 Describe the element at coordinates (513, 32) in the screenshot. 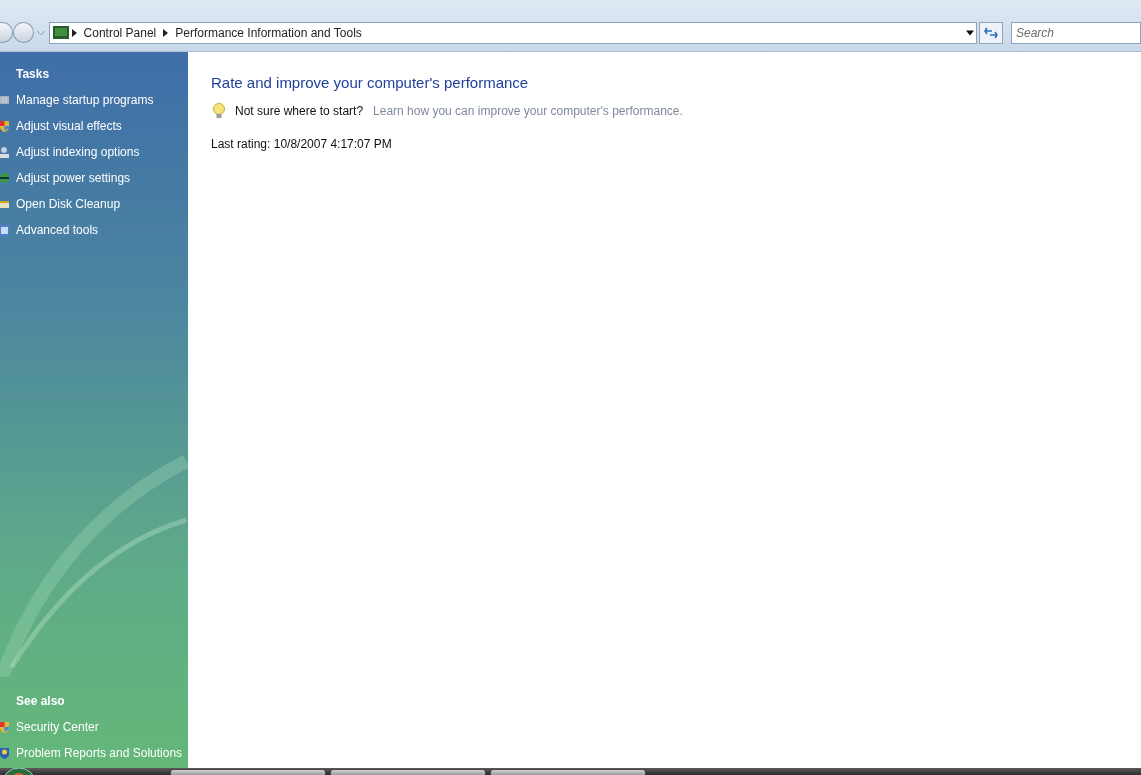

I see `address-bar: Control Panel Performance Information and Tools` at that location.